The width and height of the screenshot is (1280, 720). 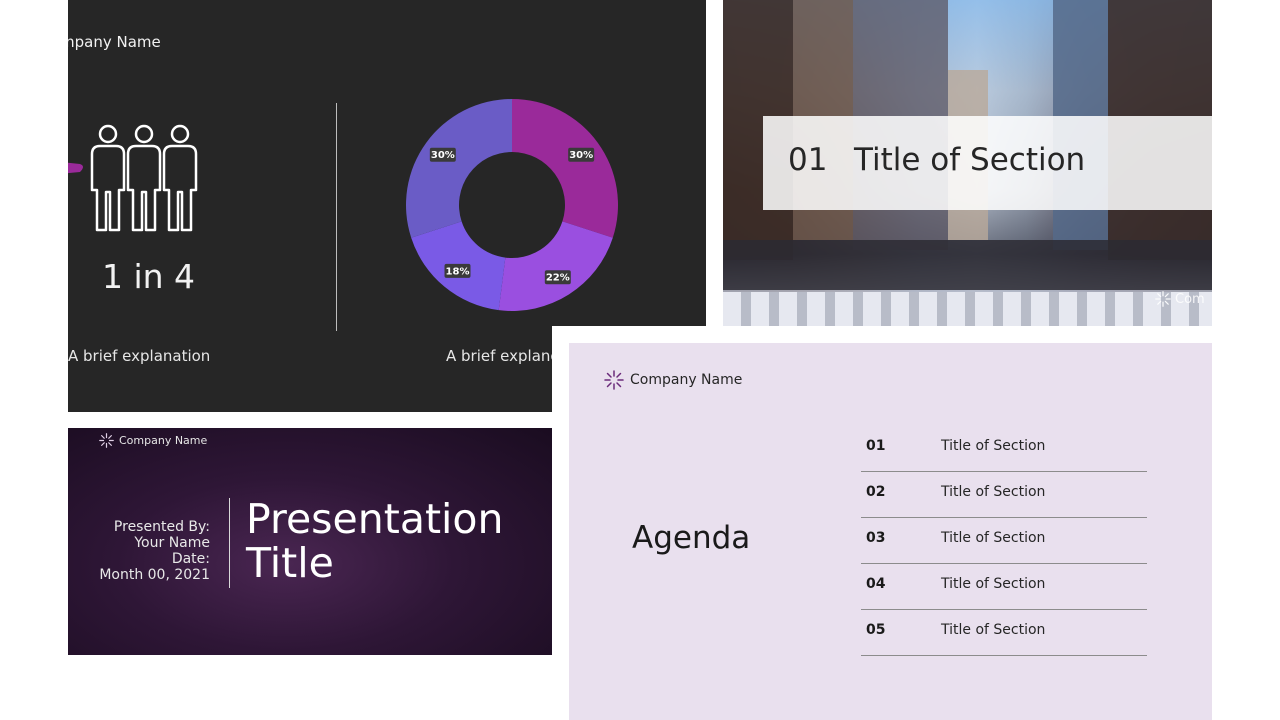 I want to click on agenda-item: 02 Title of Section, so click(x=1004, y=495).